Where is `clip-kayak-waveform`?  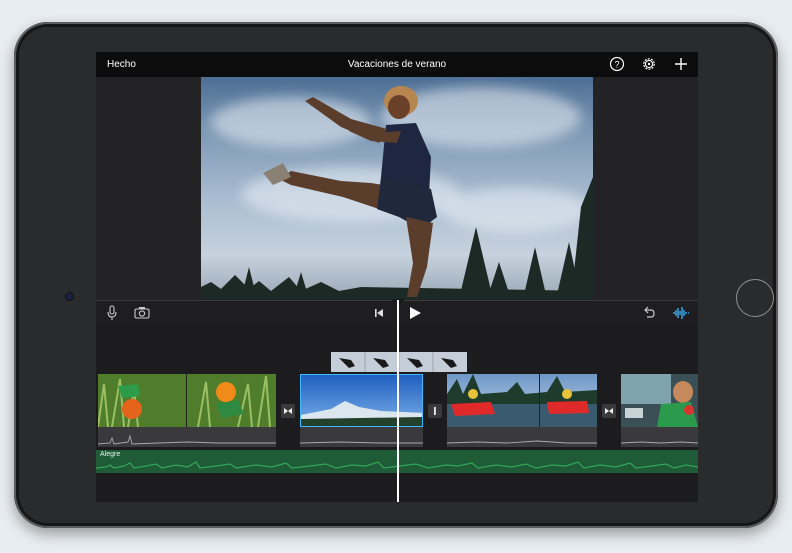 clip-kayak-waveform is located at coordinates (522, 442).